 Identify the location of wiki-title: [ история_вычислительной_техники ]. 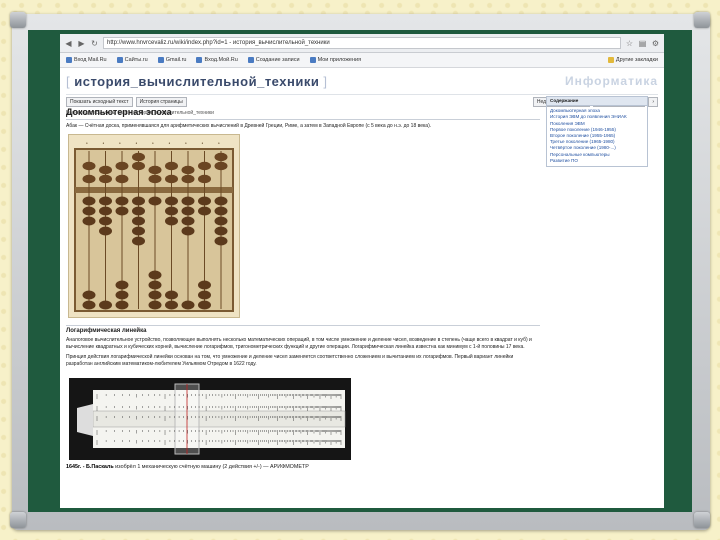
(197, 81).